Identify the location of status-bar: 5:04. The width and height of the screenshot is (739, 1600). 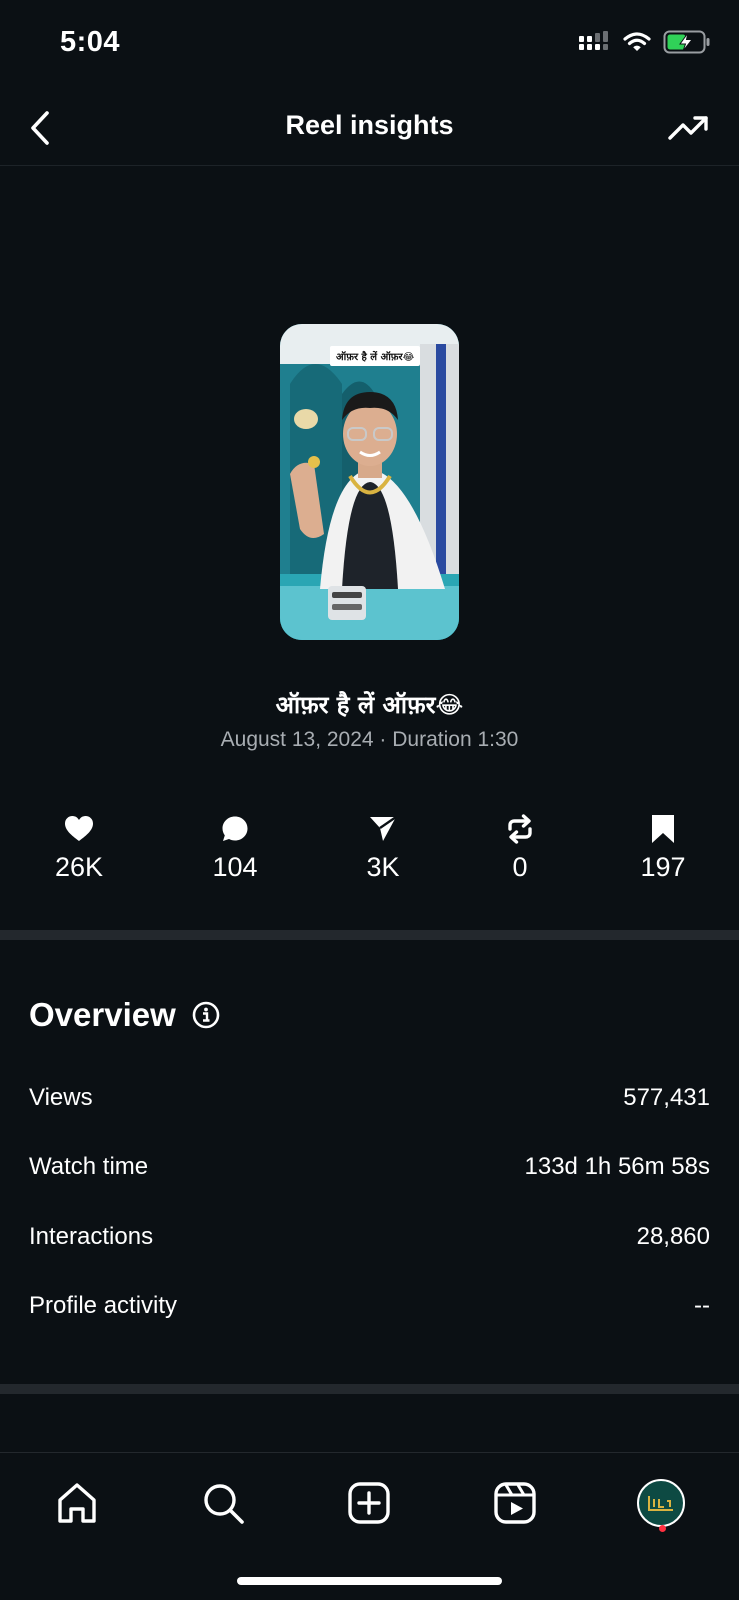
(369, 45).